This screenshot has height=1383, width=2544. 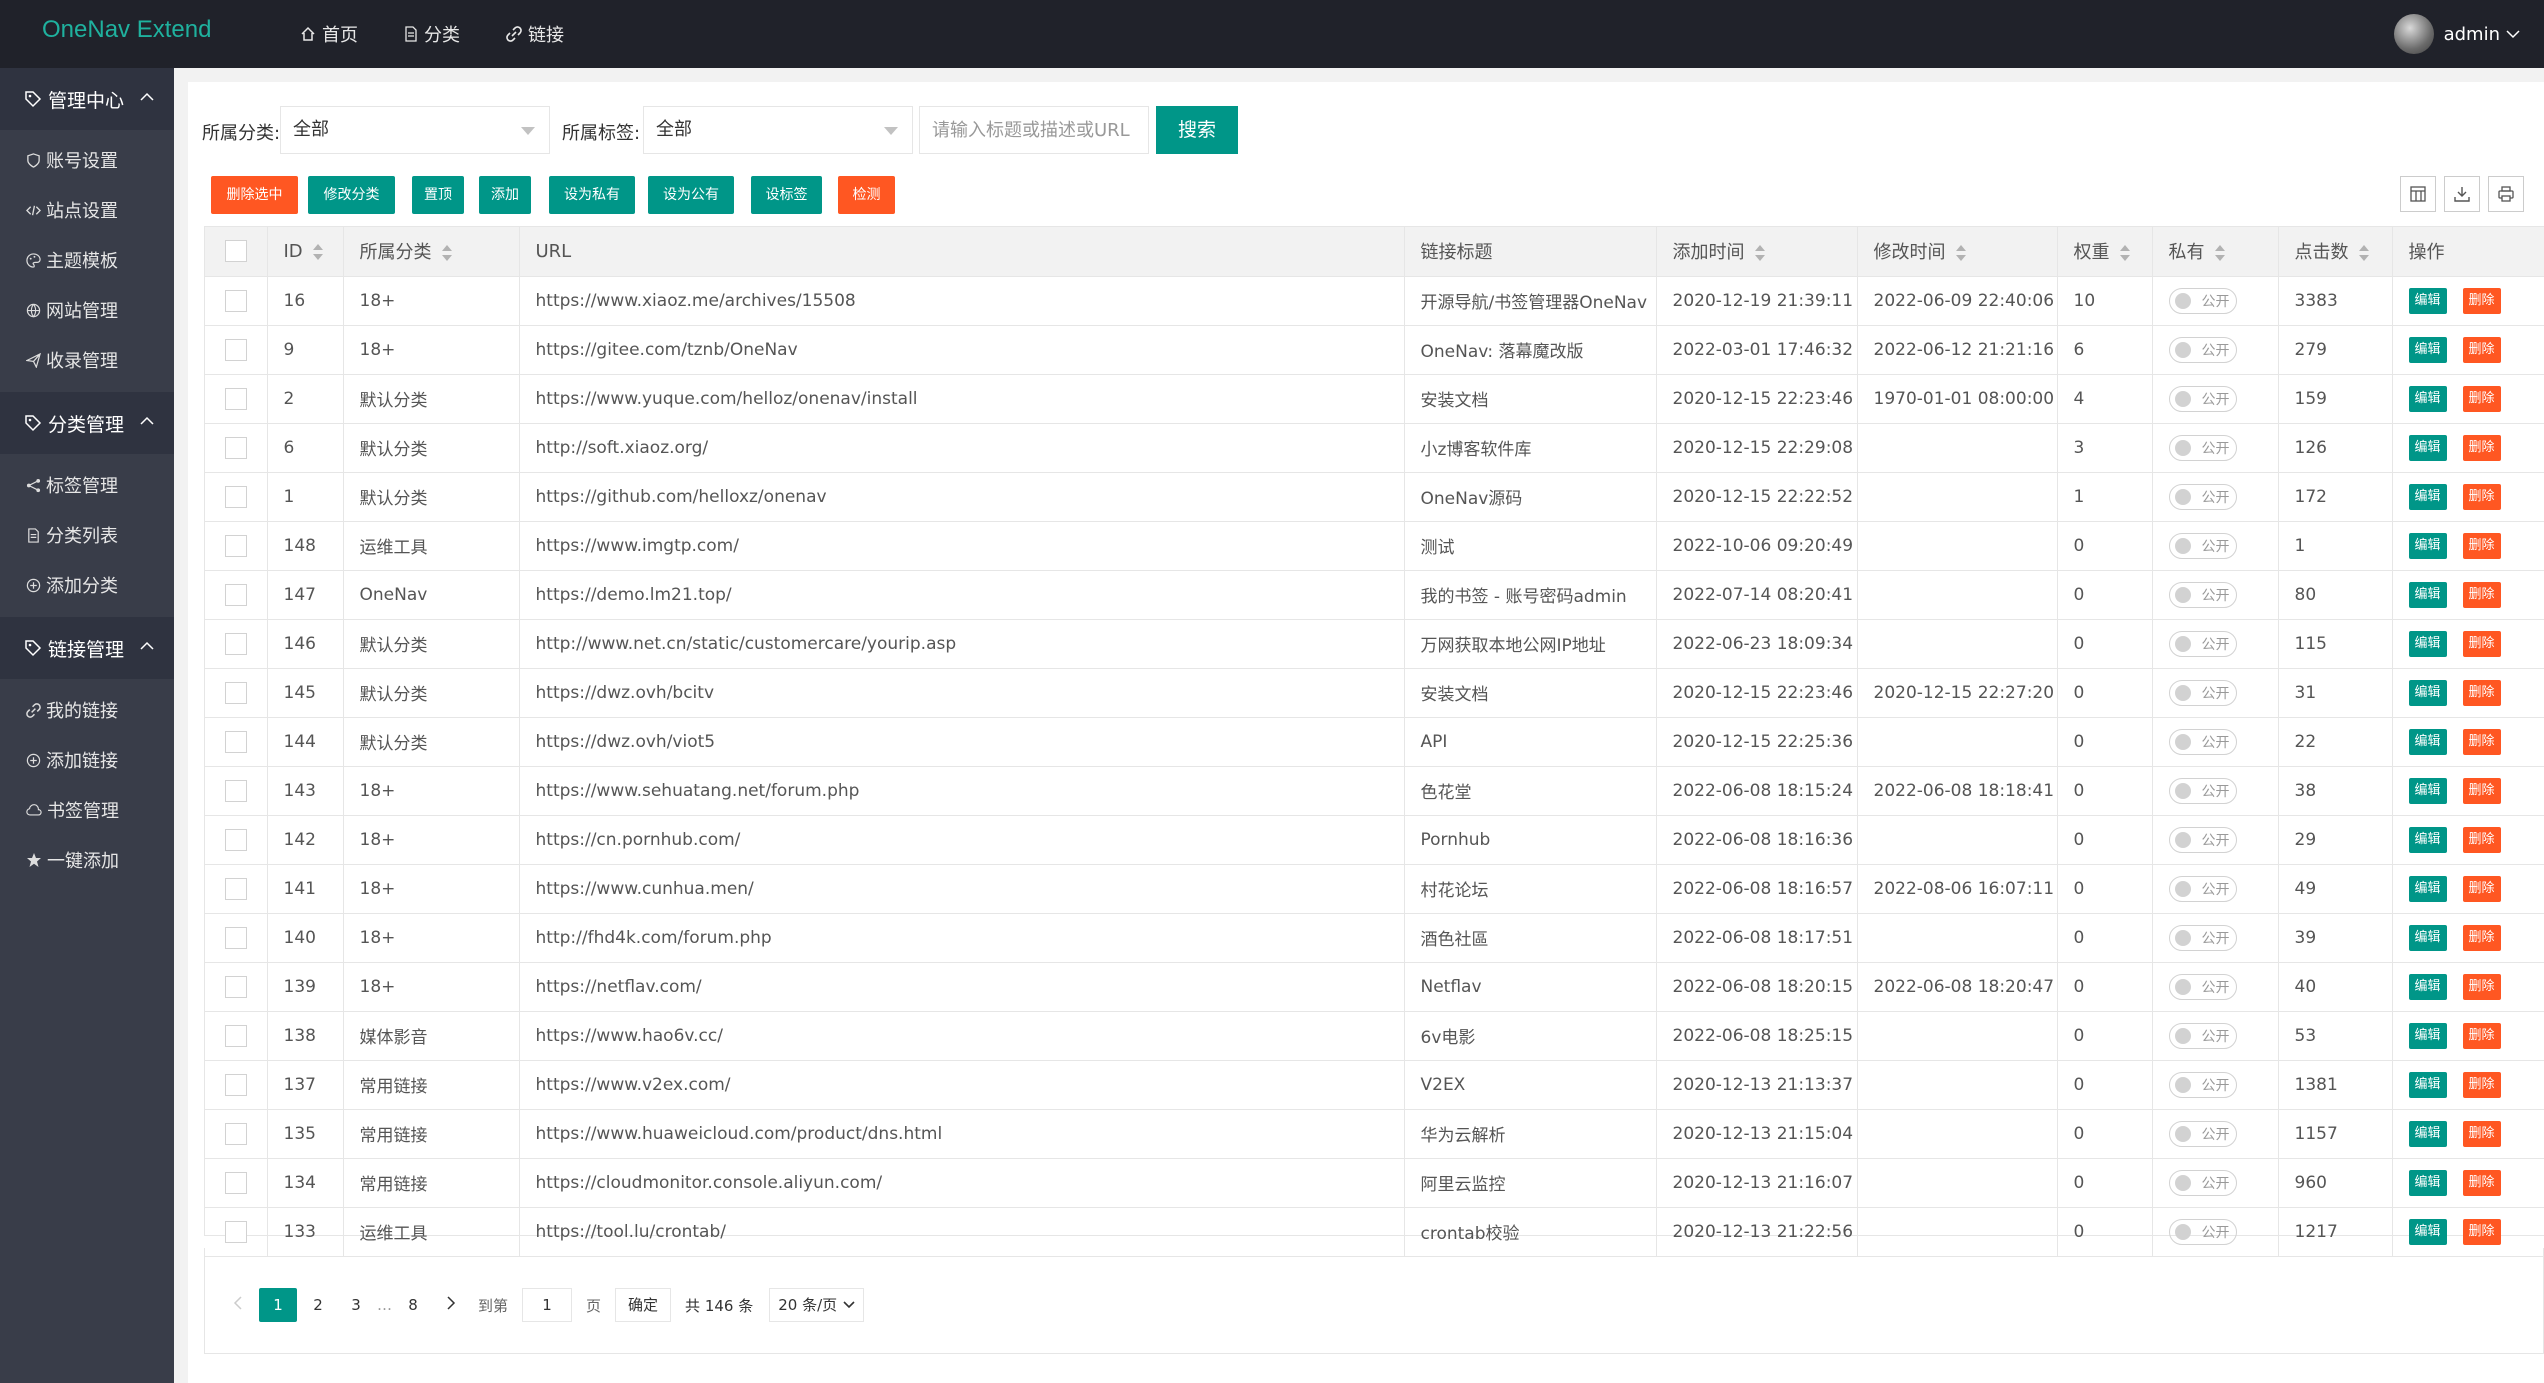 What do you see at coordinates (238, 1305) in the screenshot?
I see `prev-page-button` at bounding box center [238, 1305].